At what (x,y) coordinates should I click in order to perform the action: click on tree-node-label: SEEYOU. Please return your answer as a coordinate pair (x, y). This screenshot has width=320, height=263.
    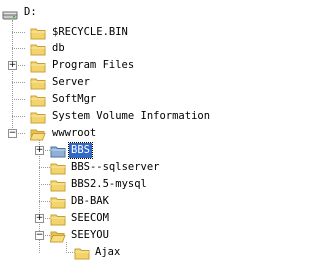
    Looking at the image, I should click on (90, 235).